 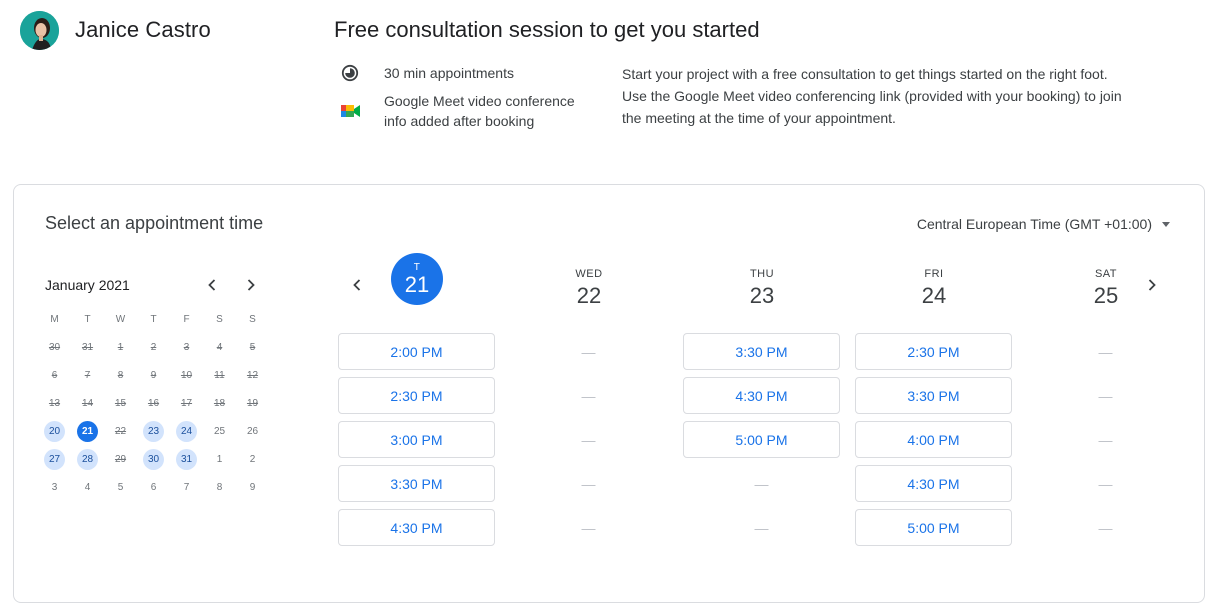 What do you see at coordinates (87, 459) in the screenshot?
I see `calendar-day: 28` at bounding box center [87, 459].